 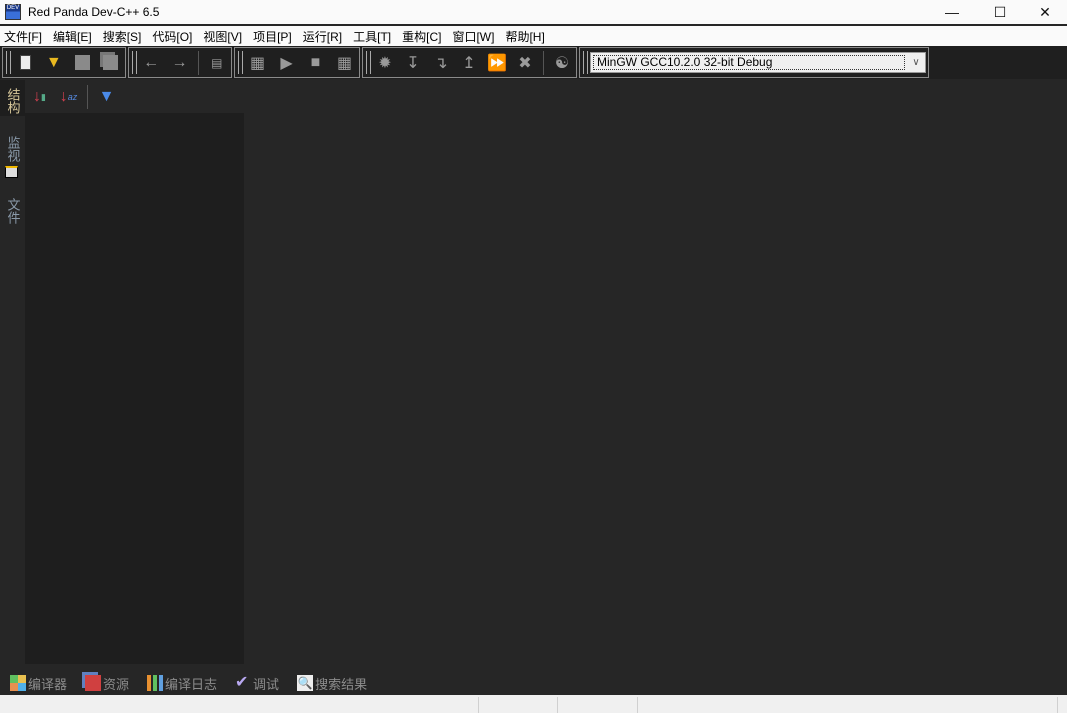 I want to click on bar-chart-icon, so click(x=155, y=683).